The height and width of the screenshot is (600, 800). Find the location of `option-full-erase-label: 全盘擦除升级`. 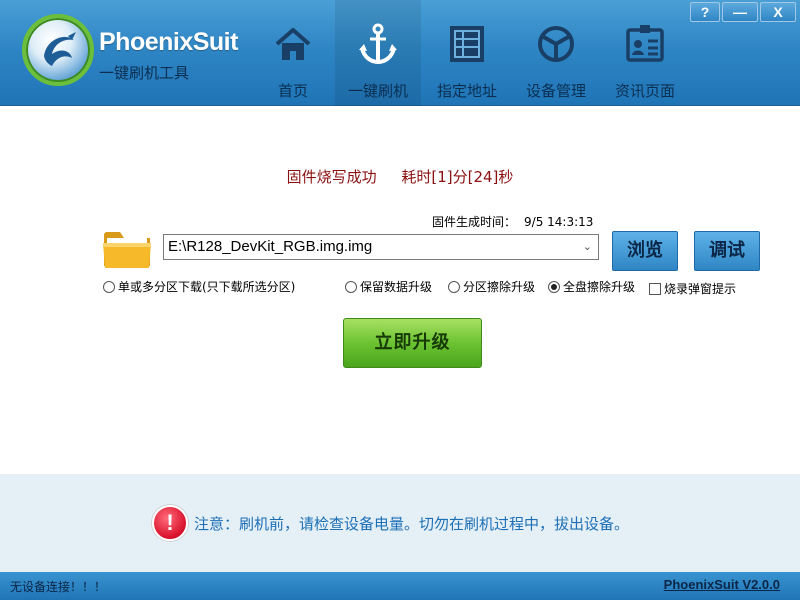

option-full-erase-label: 全盘擦除升级 is located at coordinates (599, 287).